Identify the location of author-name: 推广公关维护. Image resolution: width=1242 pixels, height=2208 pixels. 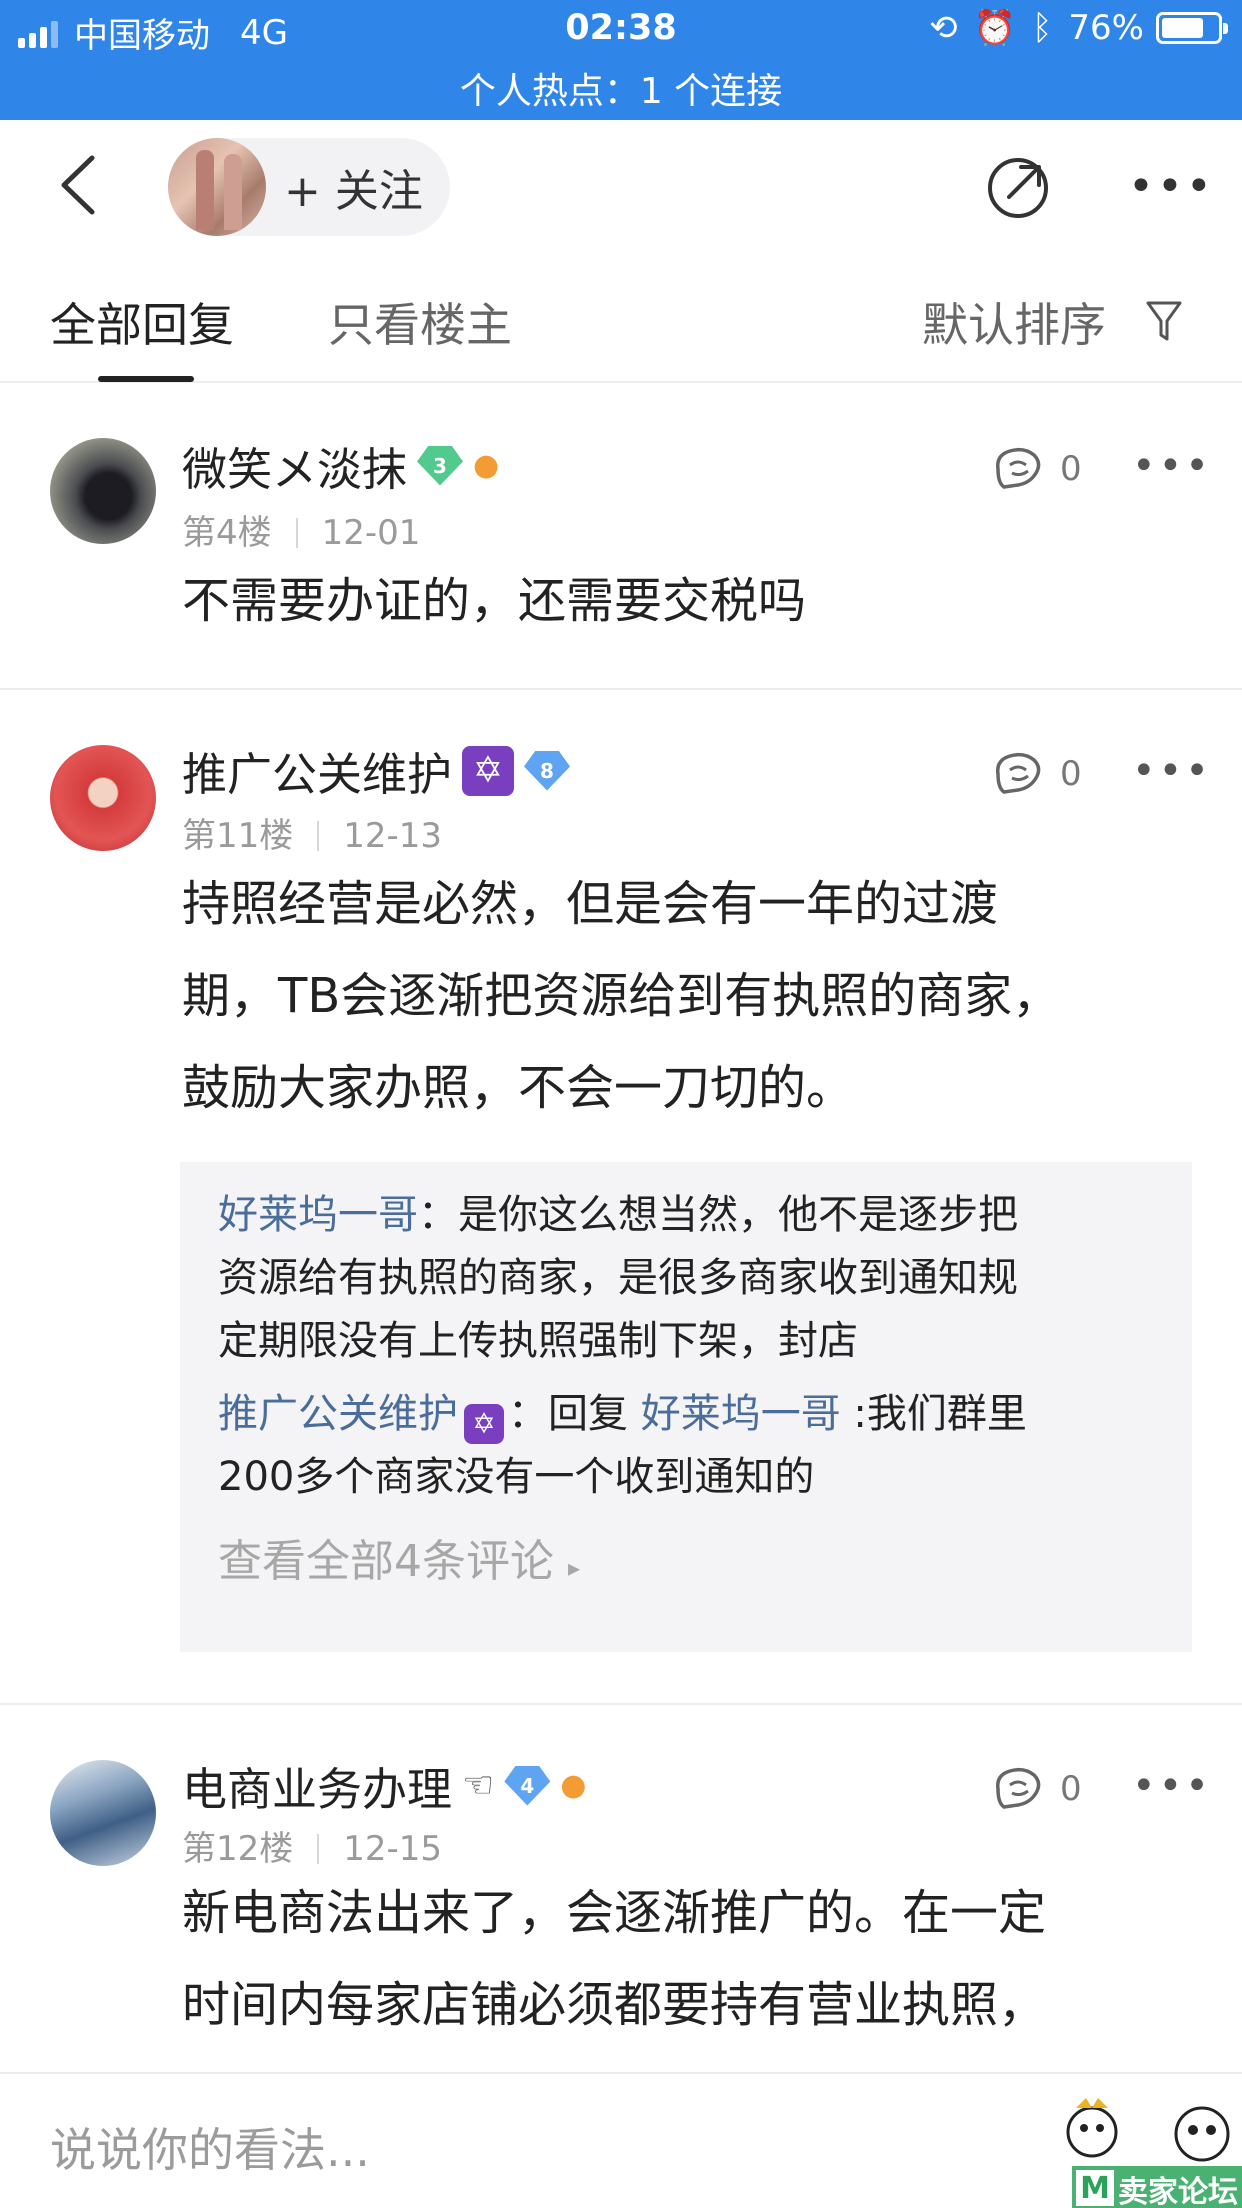
(317, 770).